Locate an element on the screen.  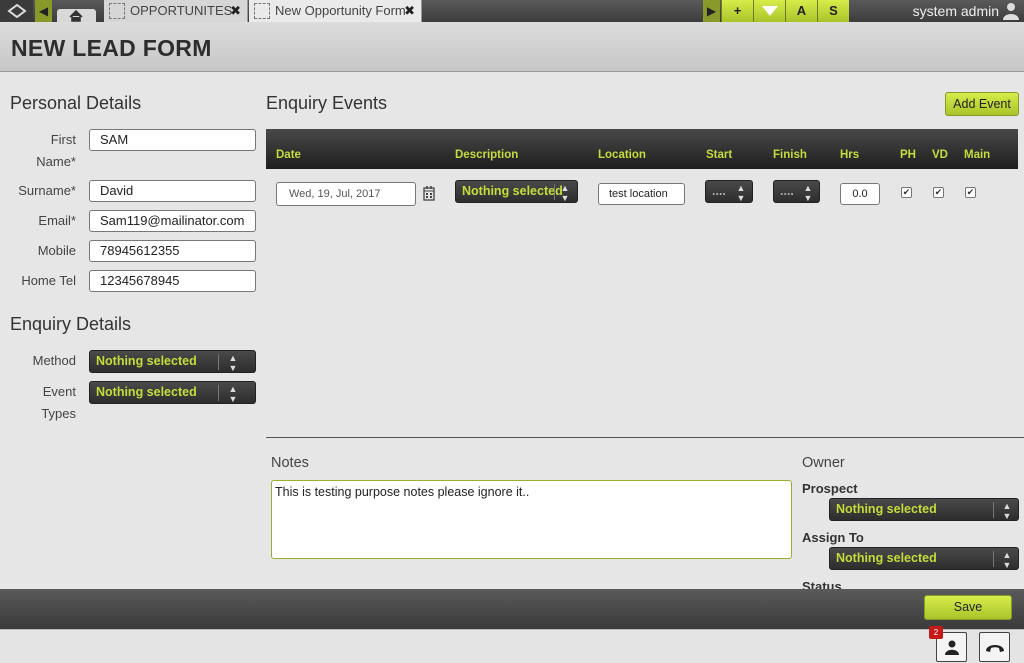
event-types-label: Event Types is located at coordinates (58, 402).